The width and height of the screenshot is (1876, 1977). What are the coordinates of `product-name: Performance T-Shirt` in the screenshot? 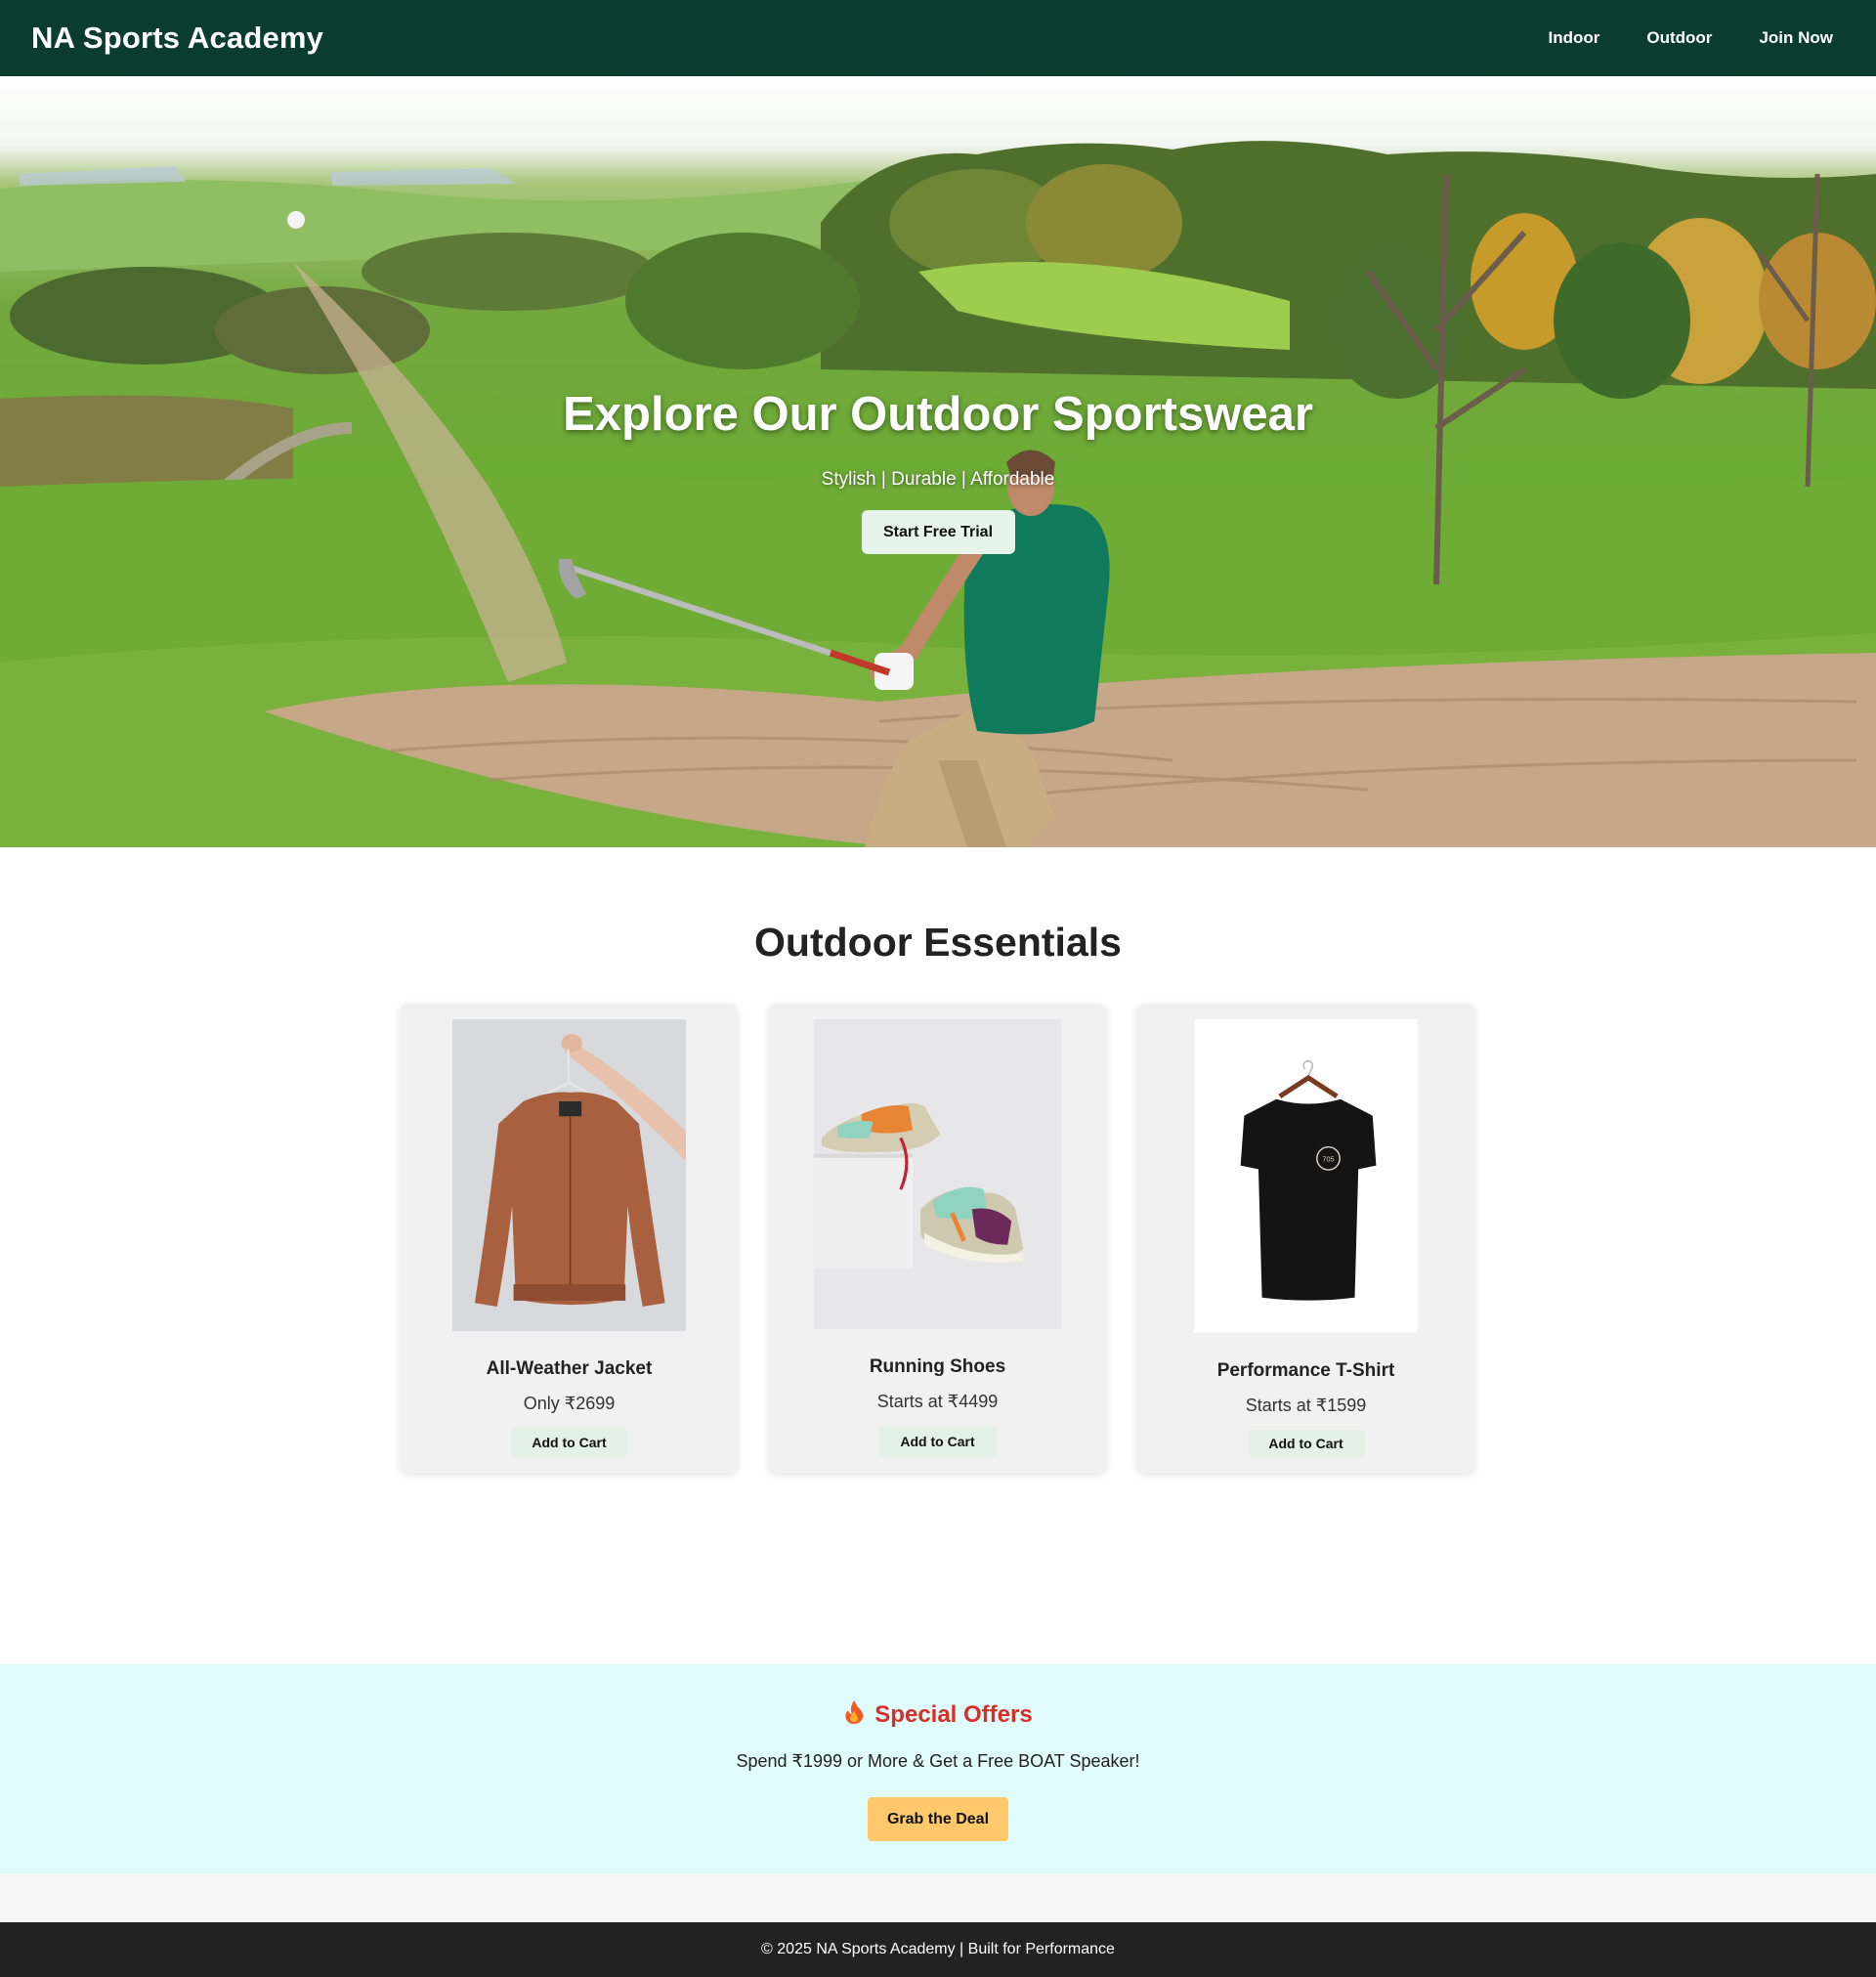 It's located at (1305, 1370).